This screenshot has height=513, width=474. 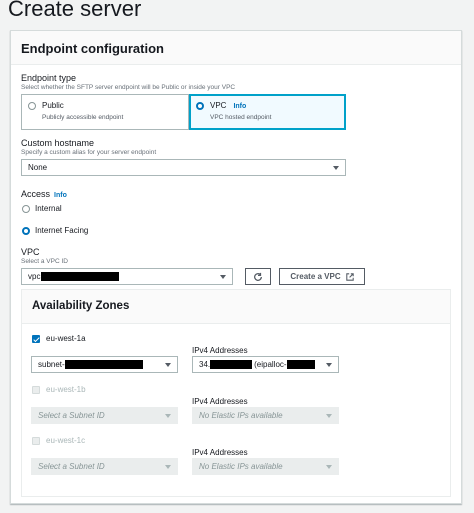 What do you see at coordinates (71, 415) in the screenshot?
I see `zone-2-subnet-placeholder: Select a Subnet ID` at bounding box center [71, 415].